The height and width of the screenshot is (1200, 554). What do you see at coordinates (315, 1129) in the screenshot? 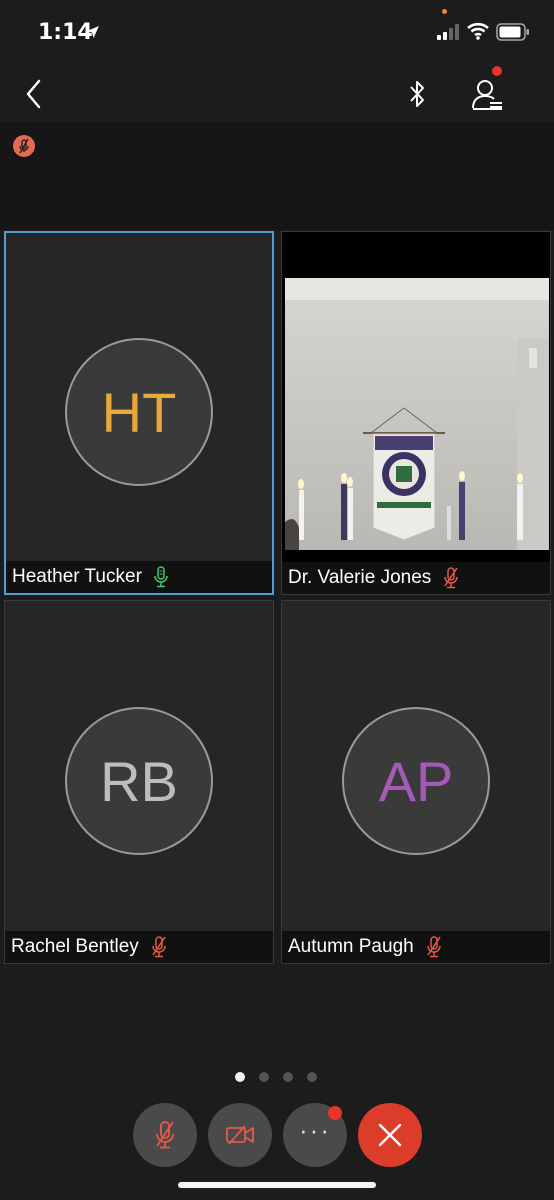
I see `more-icon: ···` at bounding box center [315, 1129].